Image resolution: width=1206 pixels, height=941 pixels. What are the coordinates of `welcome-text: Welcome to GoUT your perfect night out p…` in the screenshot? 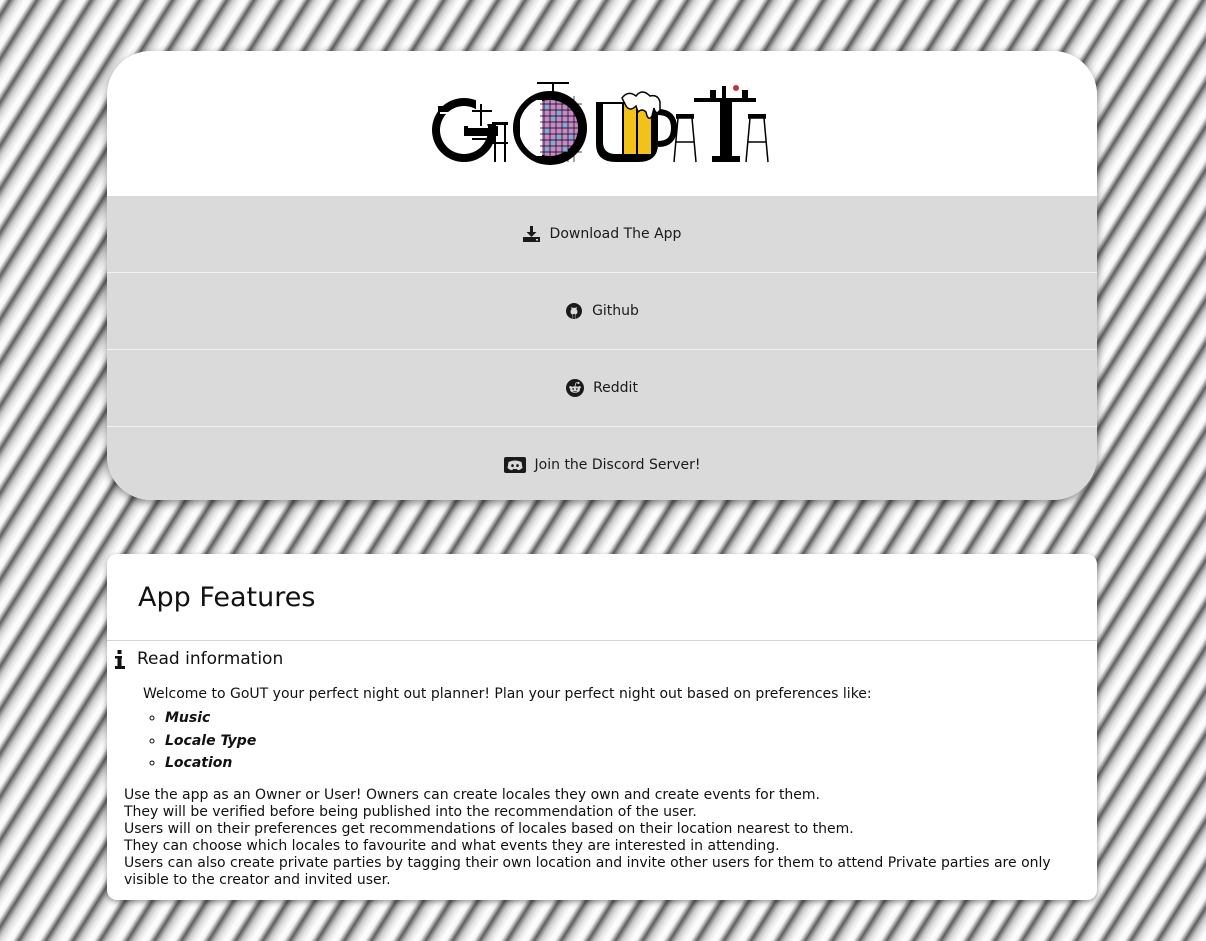 It's located at (507, 694).